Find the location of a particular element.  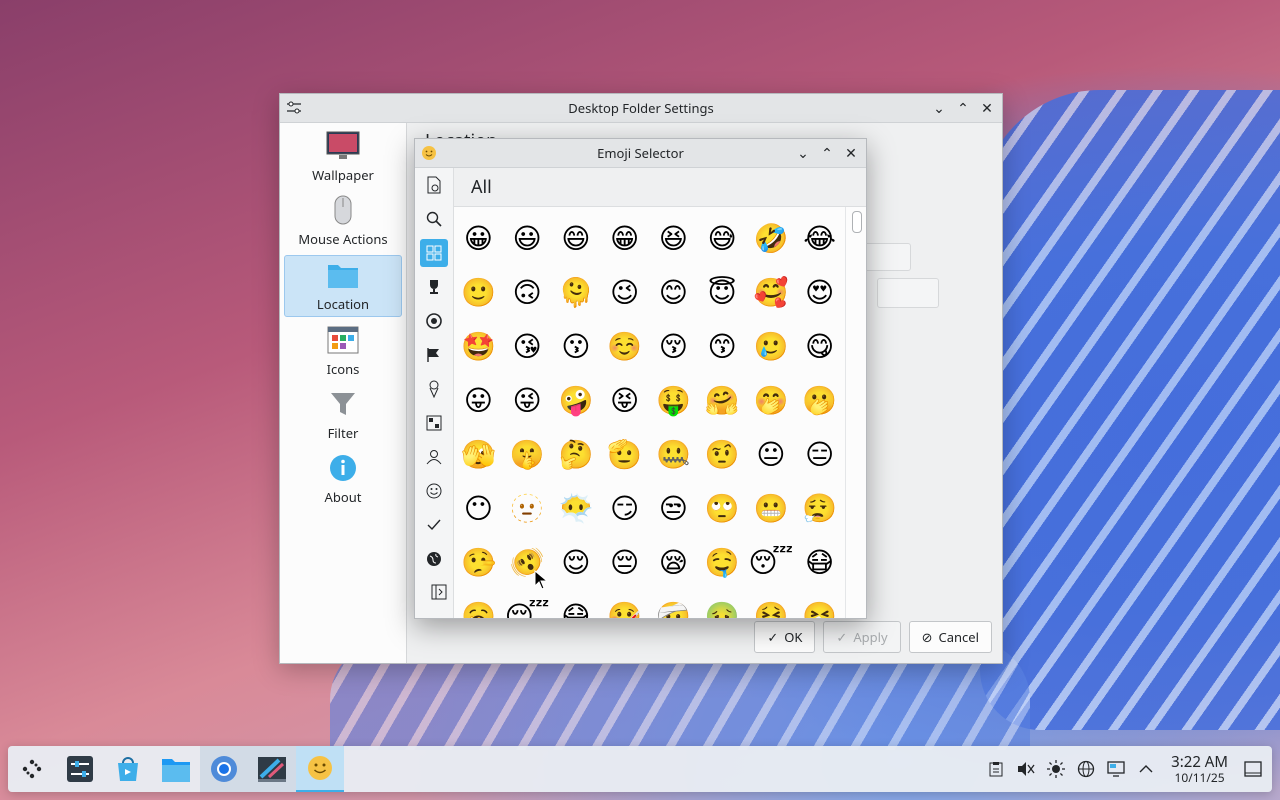

emoji-item: 😮‍💨 is located at coordinates (819, 508).